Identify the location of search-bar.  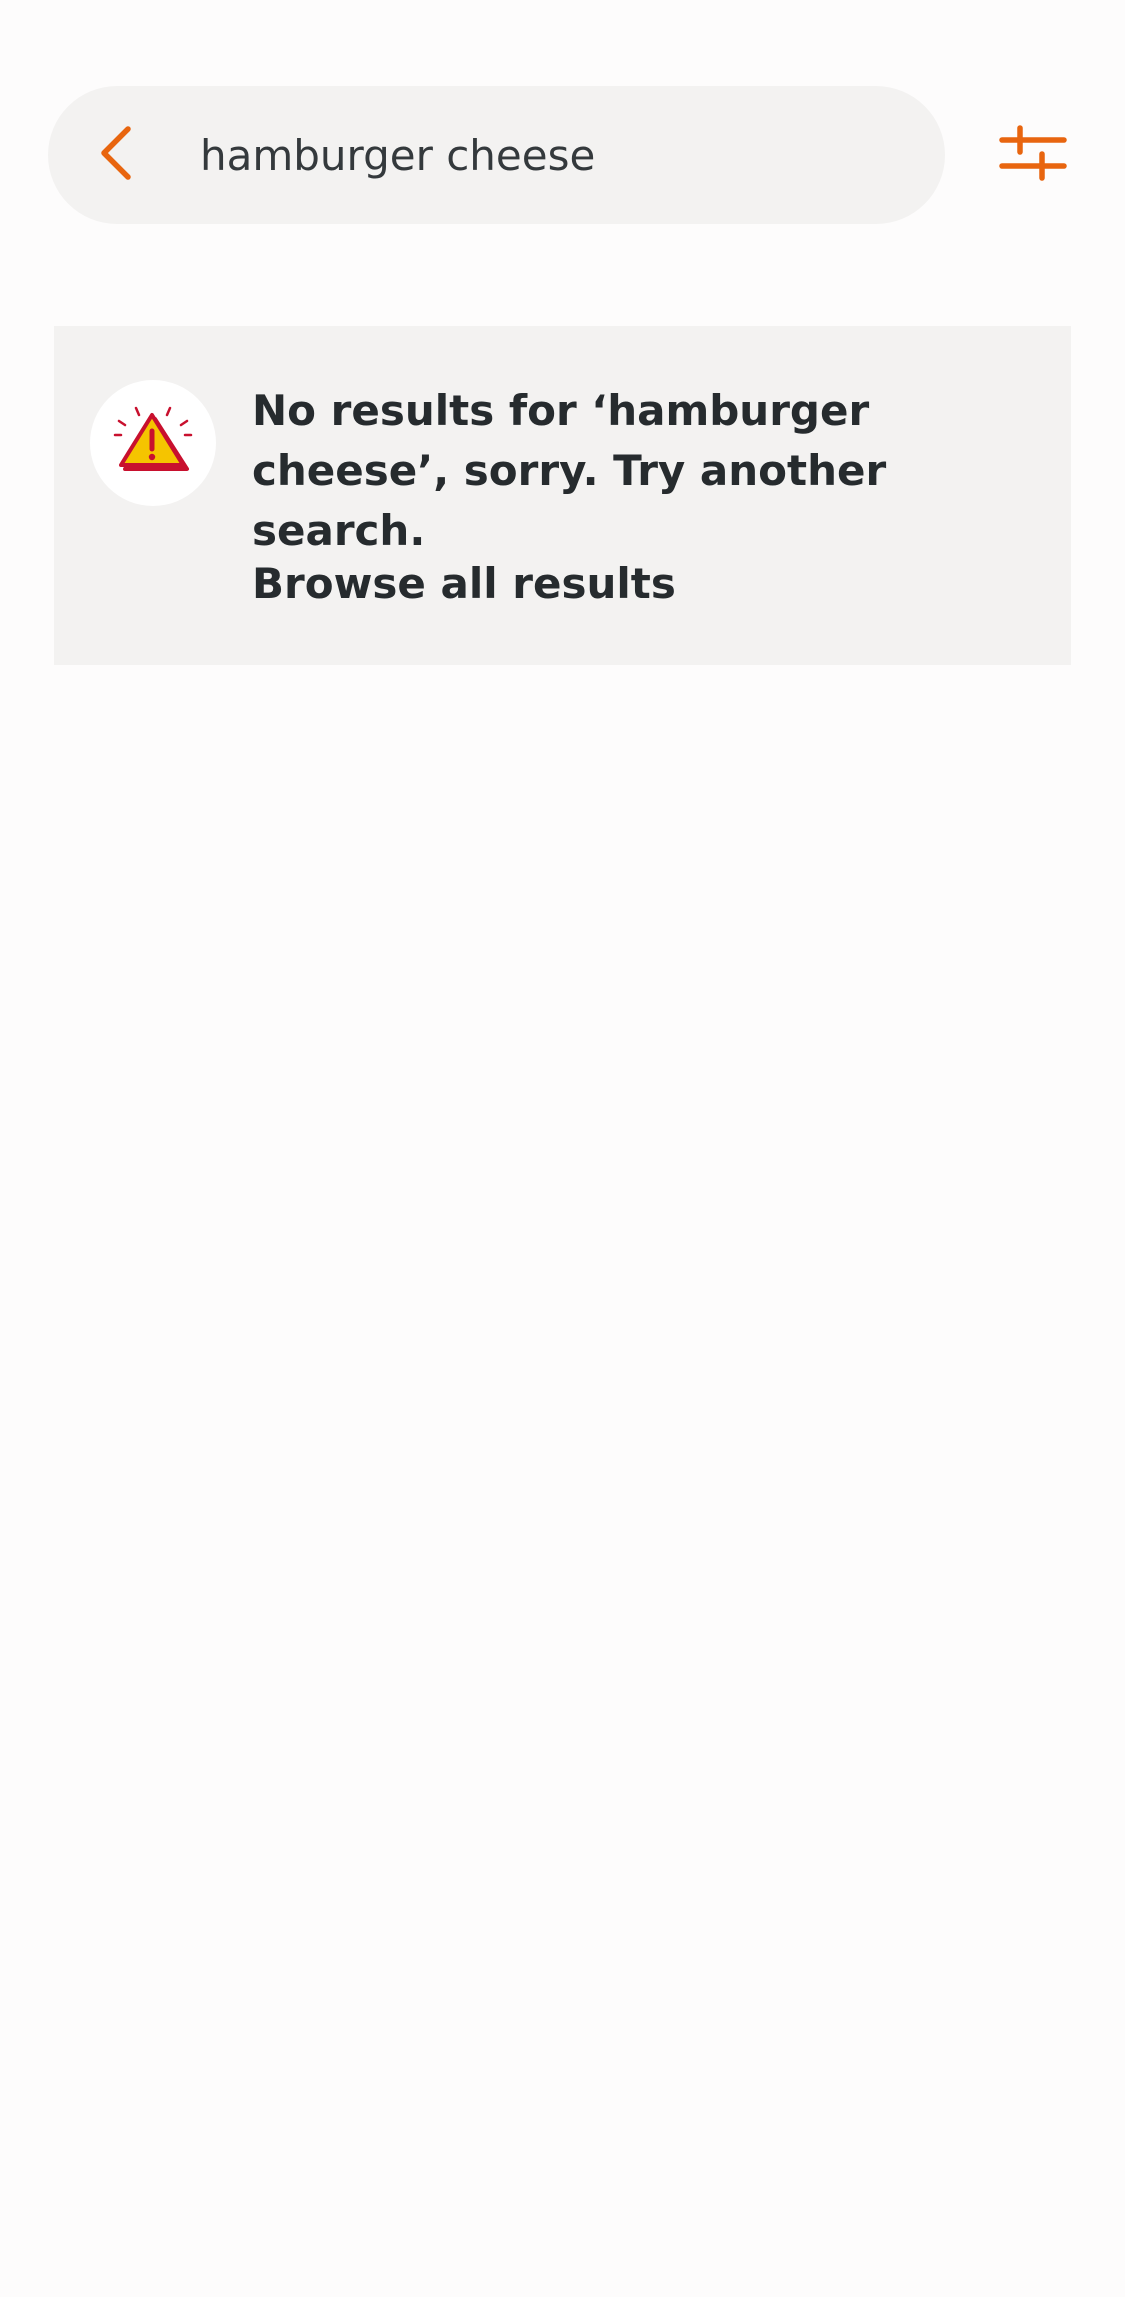
(496, 155).